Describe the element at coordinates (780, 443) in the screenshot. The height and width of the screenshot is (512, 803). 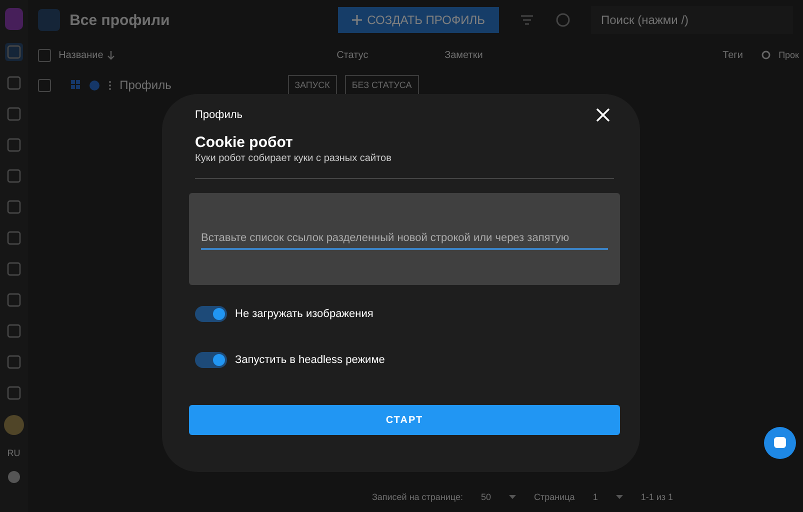
I see `chat-button` at that location.